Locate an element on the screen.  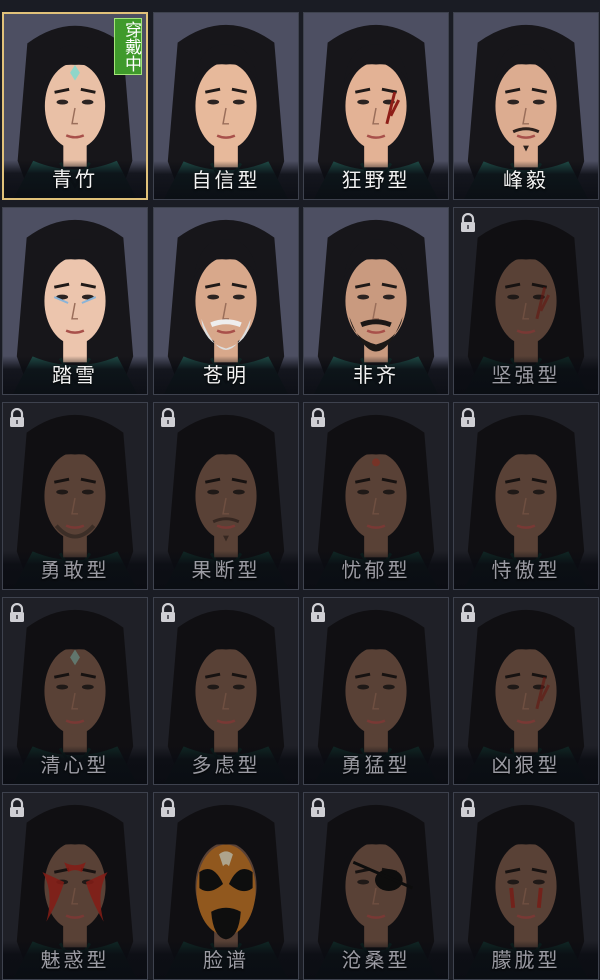
face-style-name: 多虑型 is located at coordinates (226, 765).